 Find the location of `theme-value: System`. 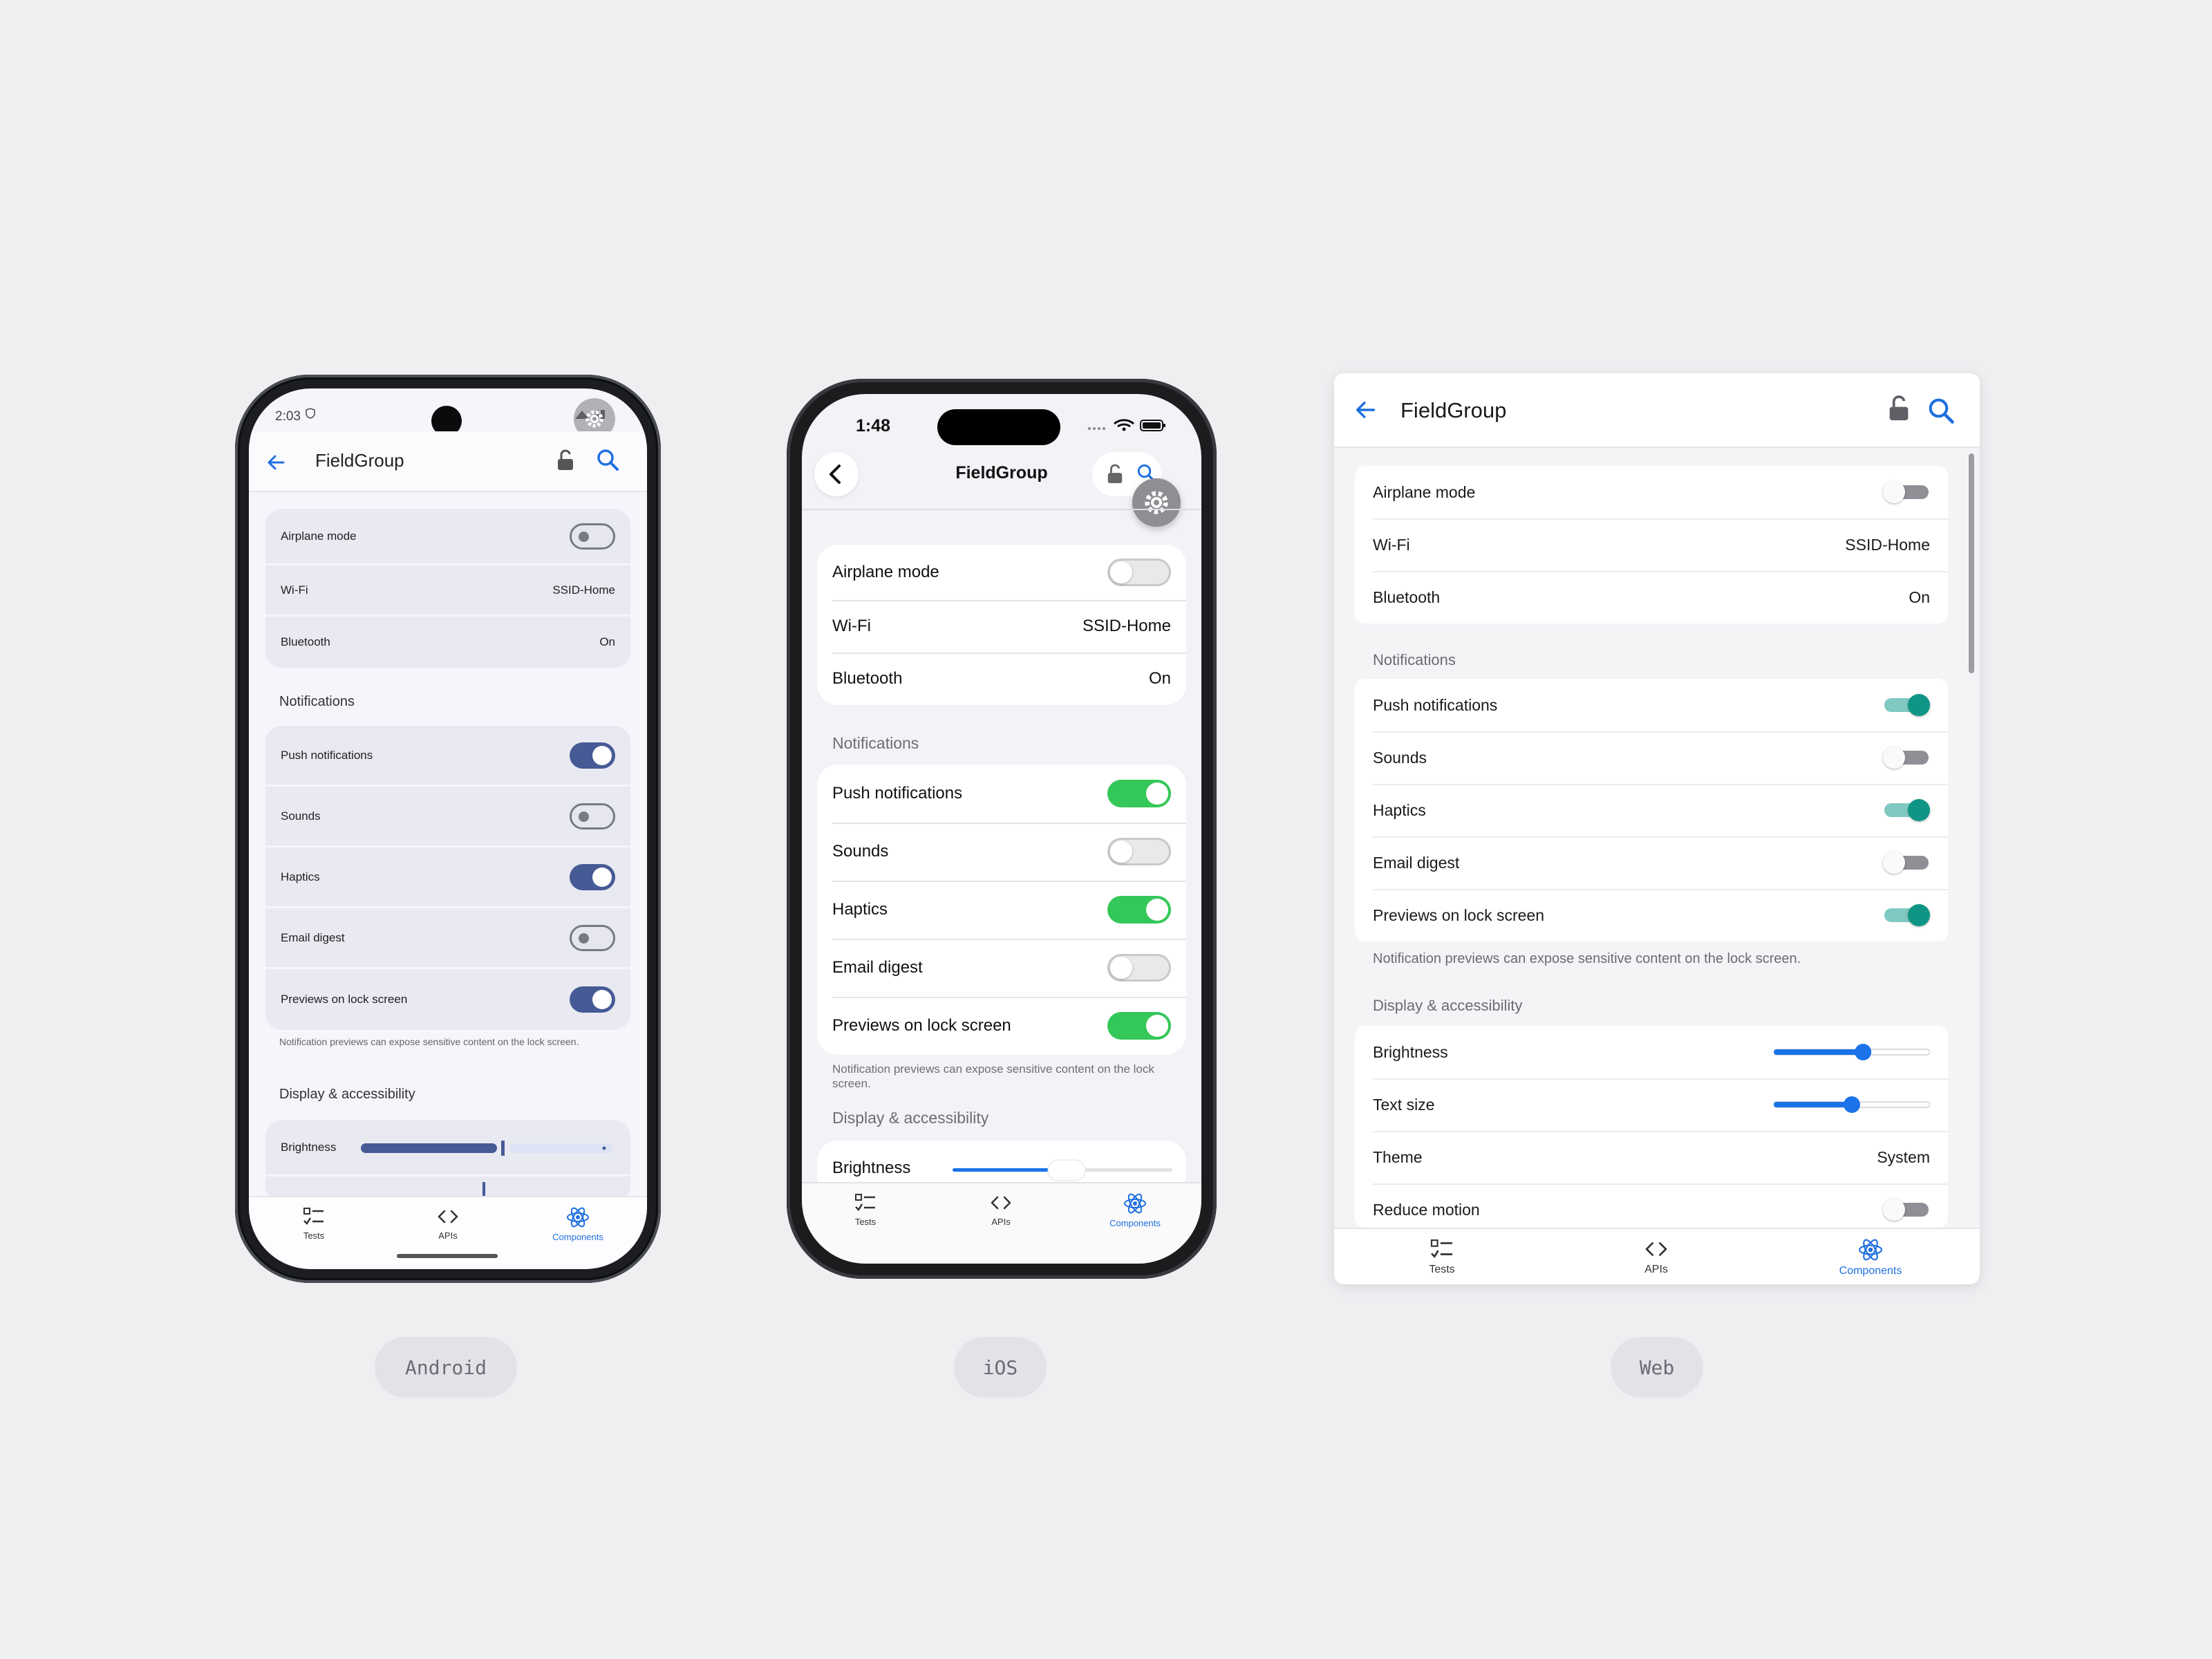

theme-value: System is located at coordinates (1904, 1156).